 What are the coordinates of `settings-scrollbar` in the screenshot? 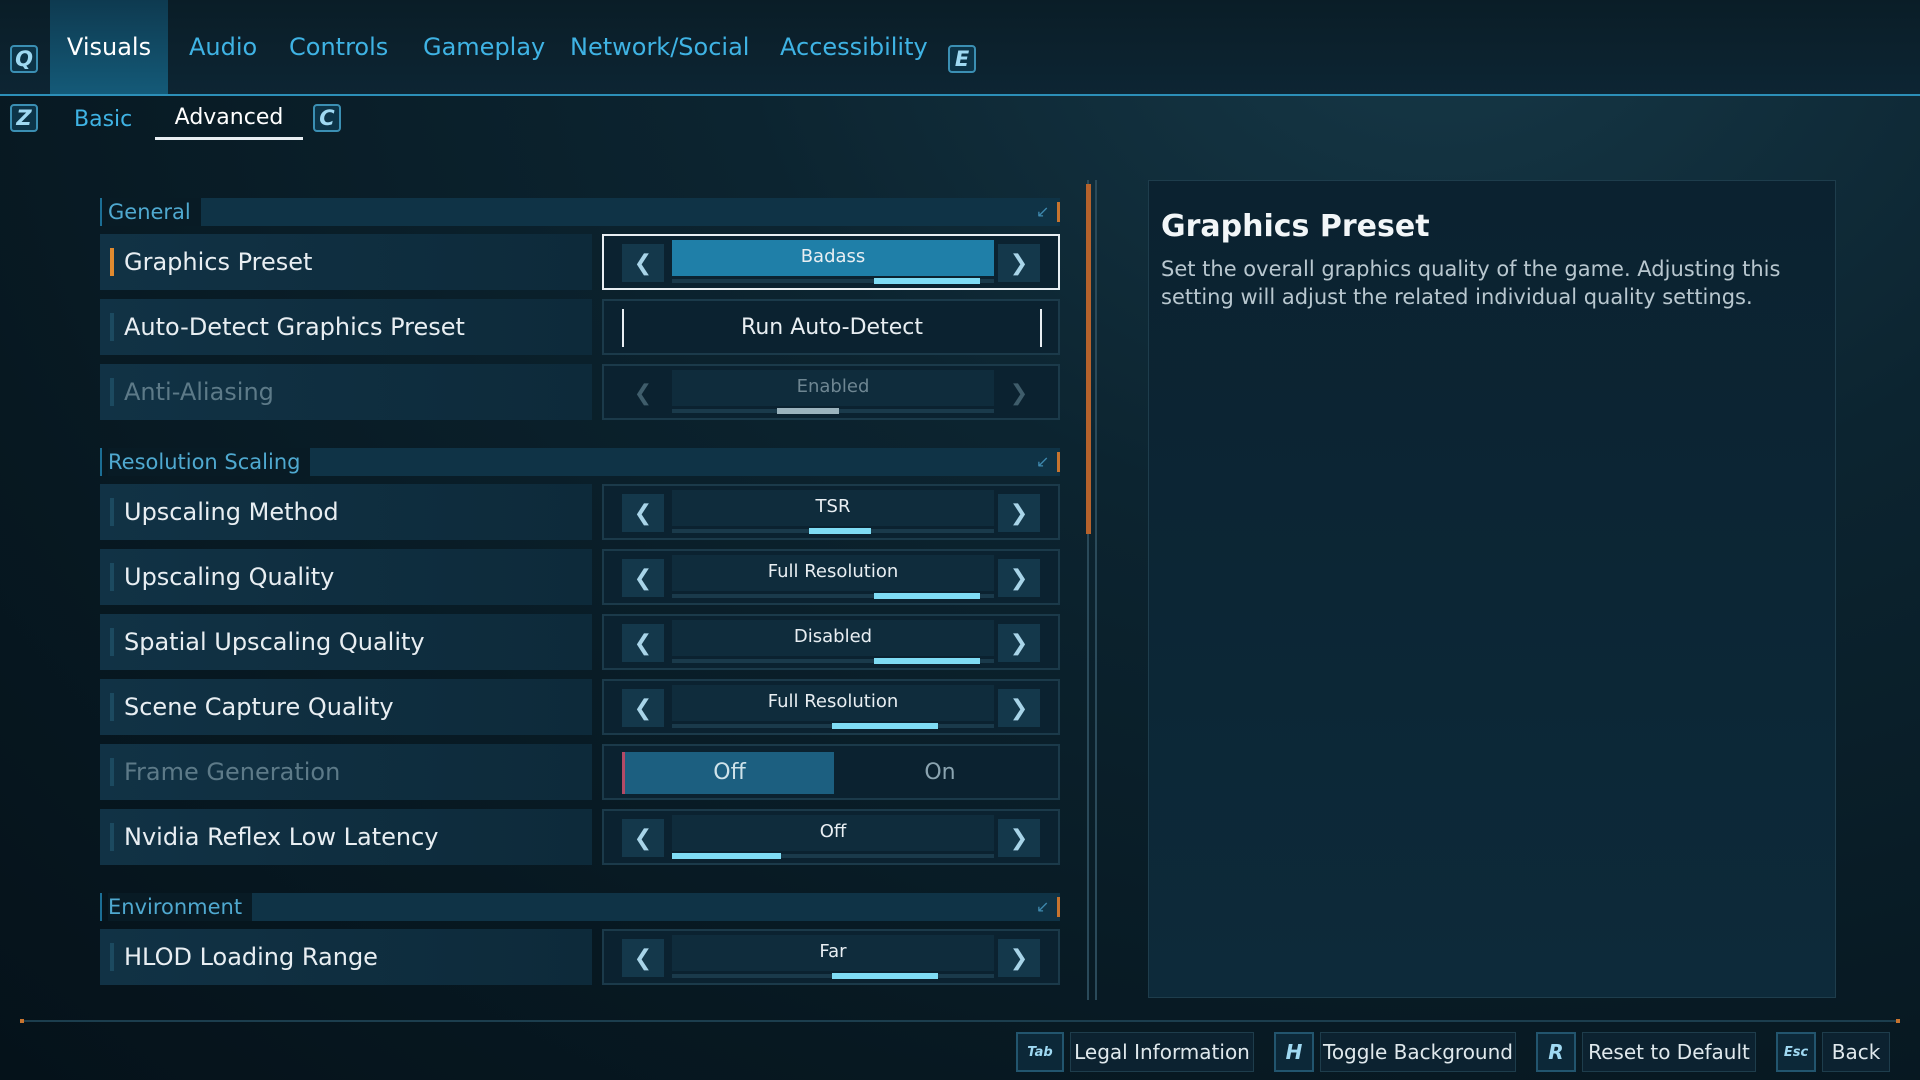 It's located at (1092, 590).